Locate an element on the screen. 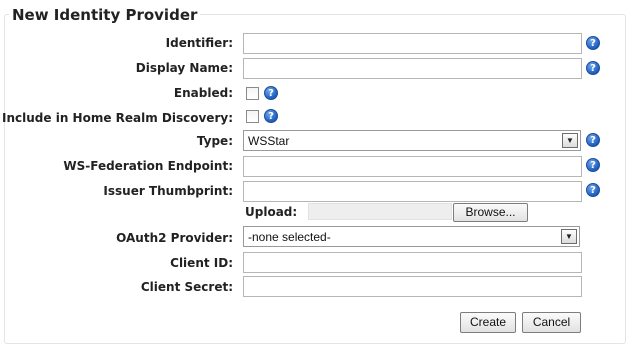 The image size is (630, 348). type-label: Type: is located at coordinates (214, 141).